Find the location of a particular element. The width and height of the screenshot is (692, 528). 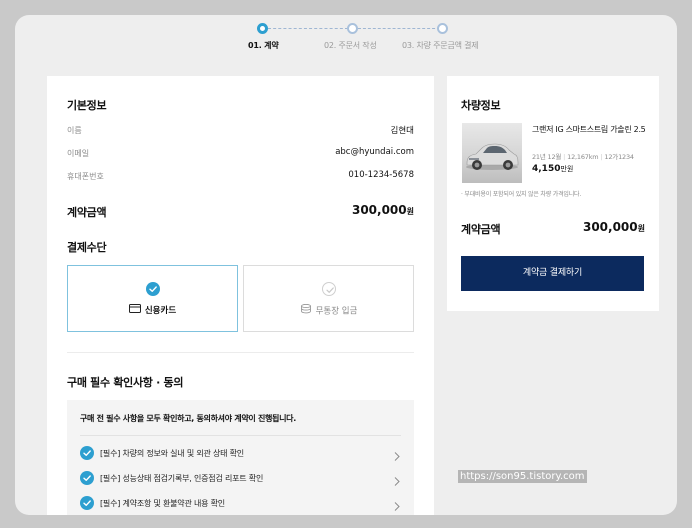

step-label-2: 02. 주문서 작성 is located at coordinates (350, 45).